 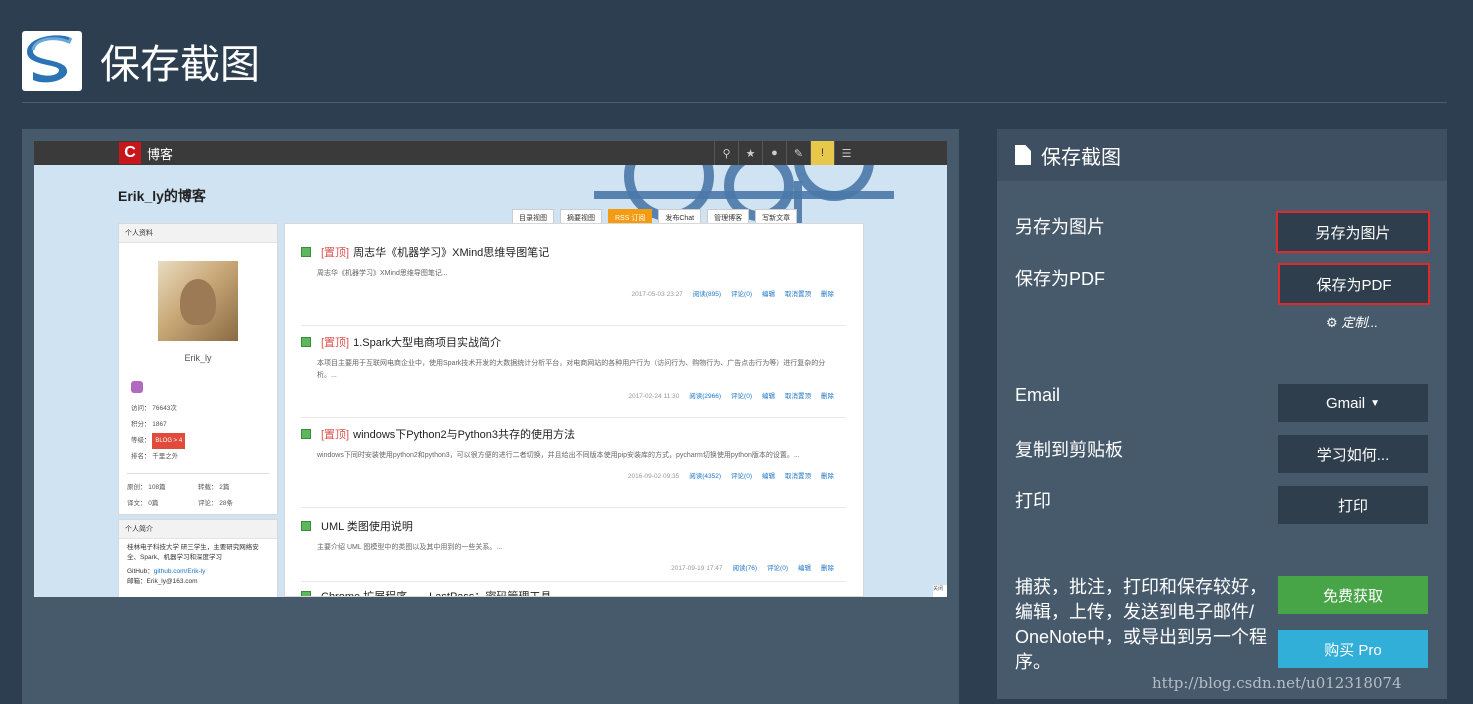 I want to click on post-meta: 2016-09-02 09:35 阅读(4352) 评论(0) 编辑 取消置顶 删除, so click(x=573, y=475).